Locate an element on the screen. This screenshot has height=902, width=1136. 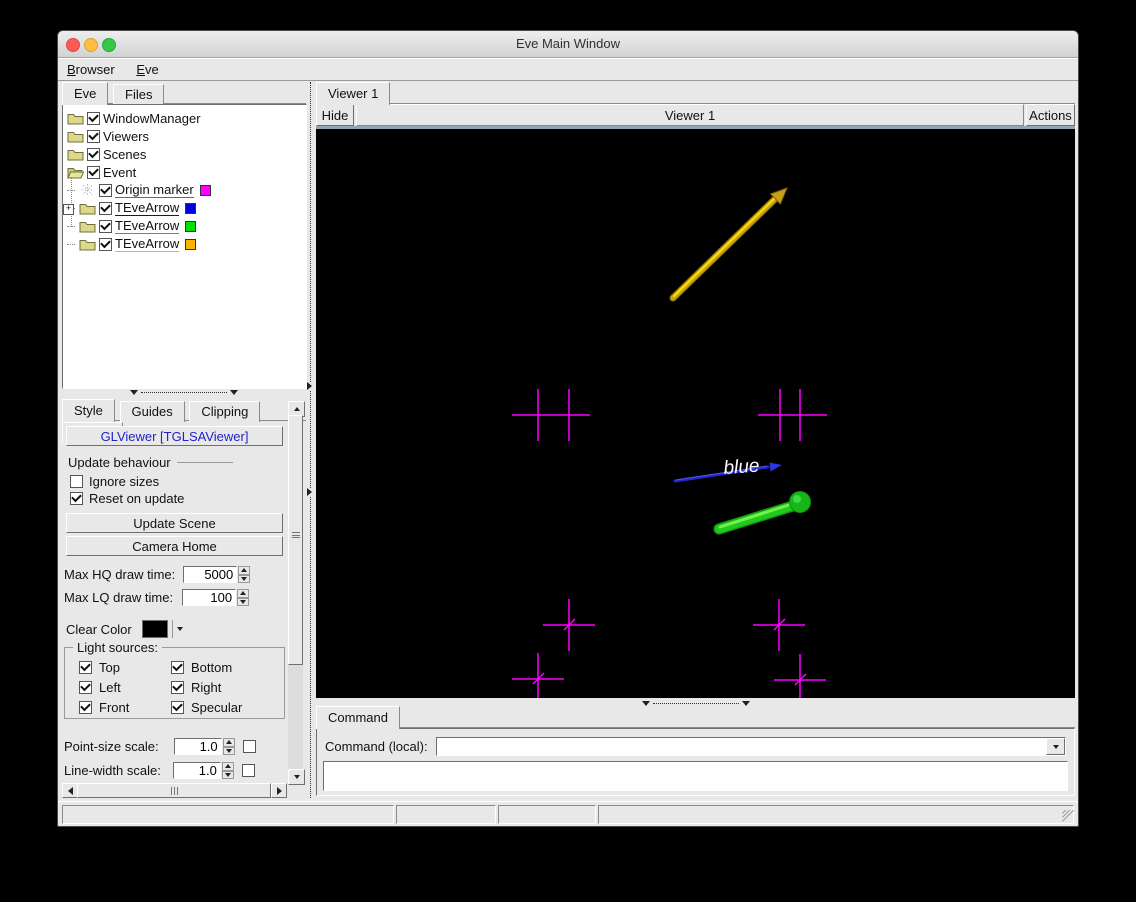
splitter-dots is located at coordinates (184, 392).